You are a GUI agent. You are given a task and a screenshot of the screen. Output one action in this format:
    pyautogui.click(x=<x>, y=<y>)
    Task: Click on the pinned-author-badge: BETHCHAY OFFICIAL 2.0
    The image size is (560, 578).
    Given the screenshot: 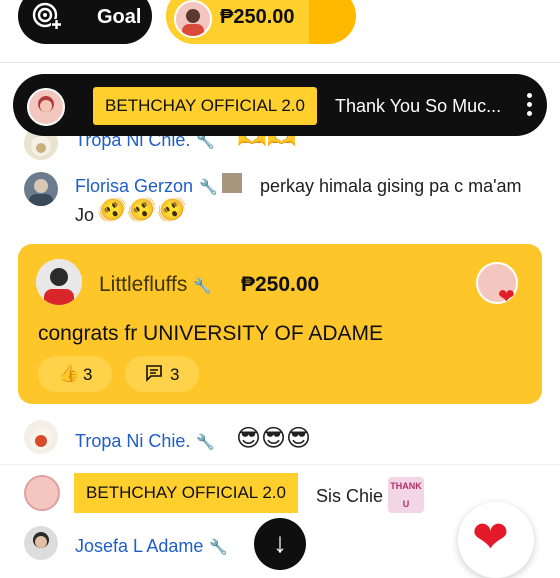 What is the action you would take?
    pyautogui.click(x=205, y=106)
    